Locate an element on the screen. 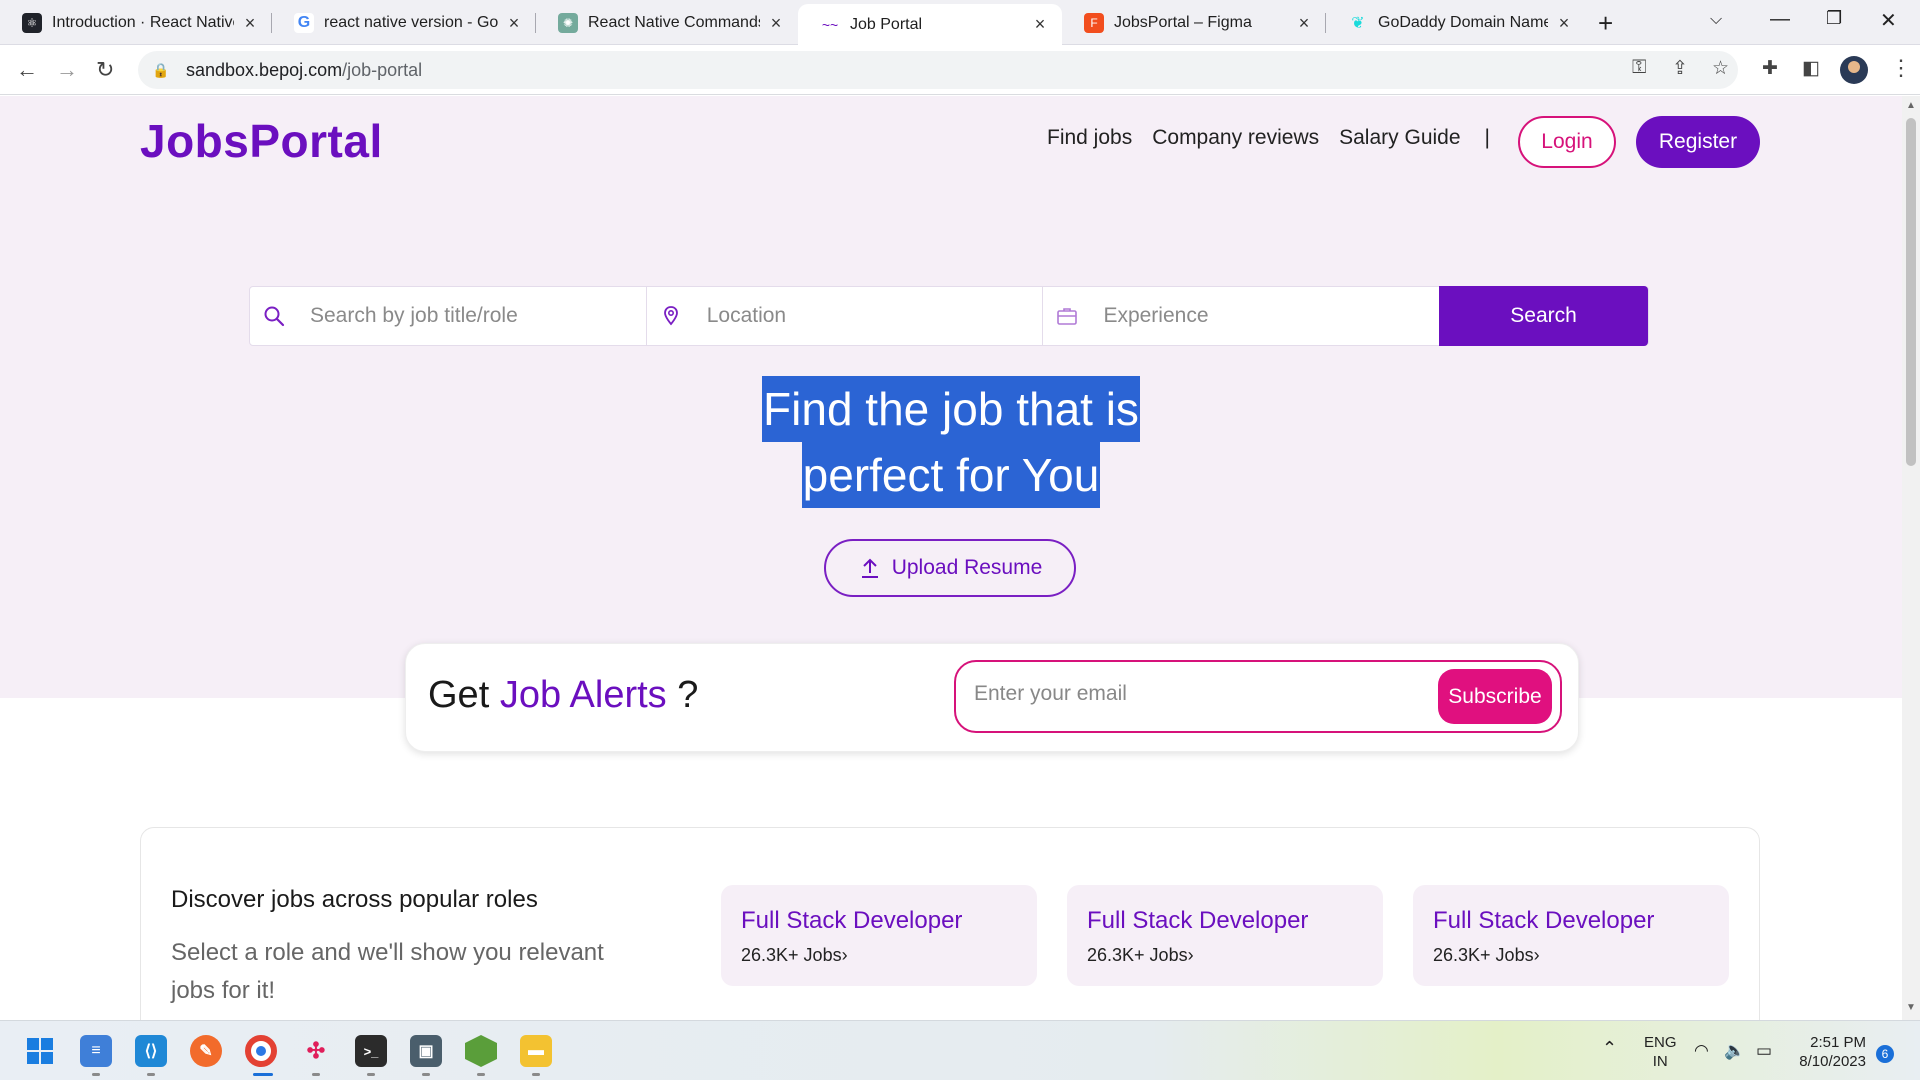  job-title-field is located at coordinates (448, 316).